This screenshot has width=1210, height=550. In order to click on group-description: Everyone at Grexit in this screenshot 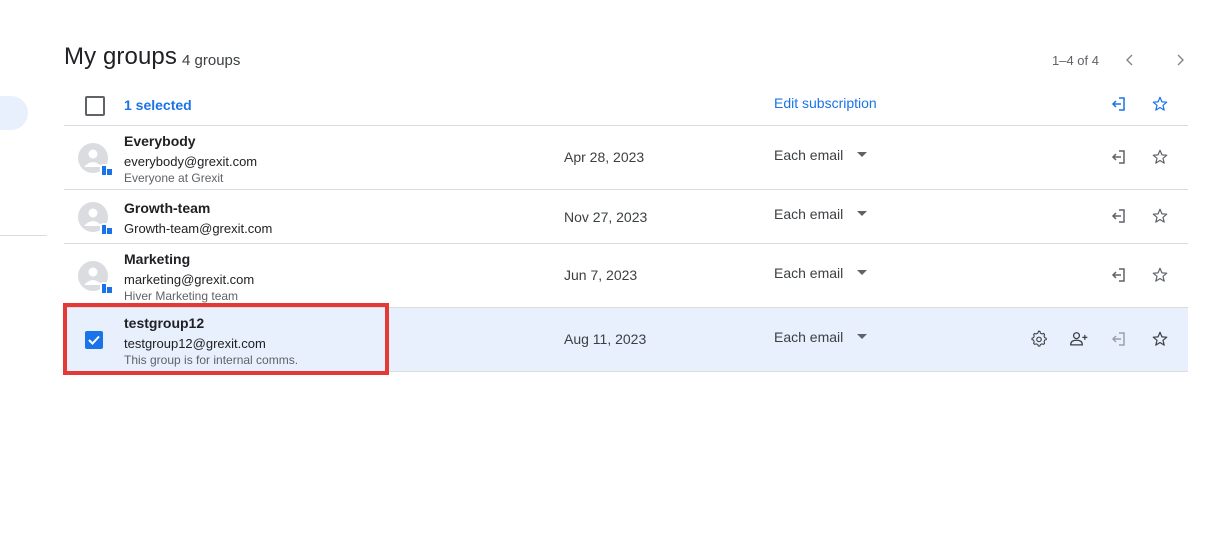, I will do `click(174, 178)`.